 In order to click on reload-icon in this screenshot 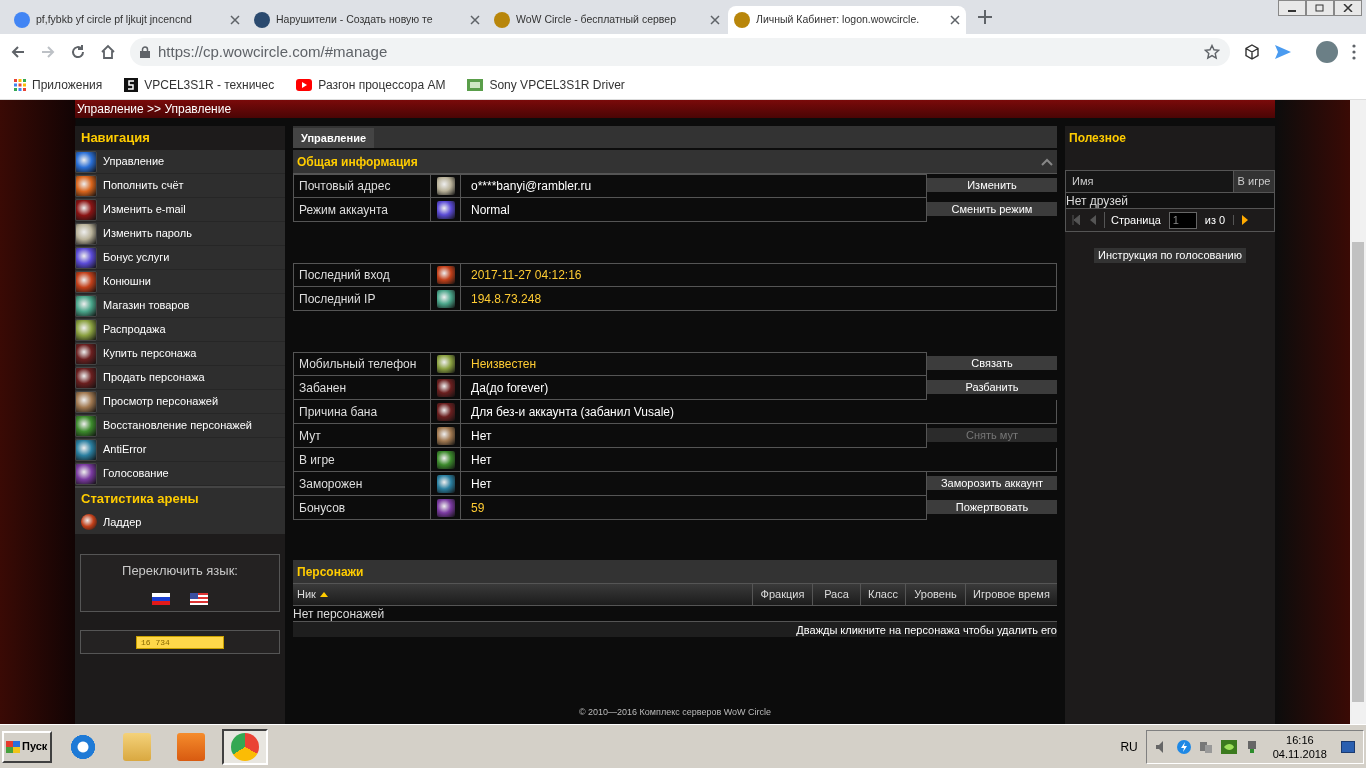, I will do `click(78, 52)`.